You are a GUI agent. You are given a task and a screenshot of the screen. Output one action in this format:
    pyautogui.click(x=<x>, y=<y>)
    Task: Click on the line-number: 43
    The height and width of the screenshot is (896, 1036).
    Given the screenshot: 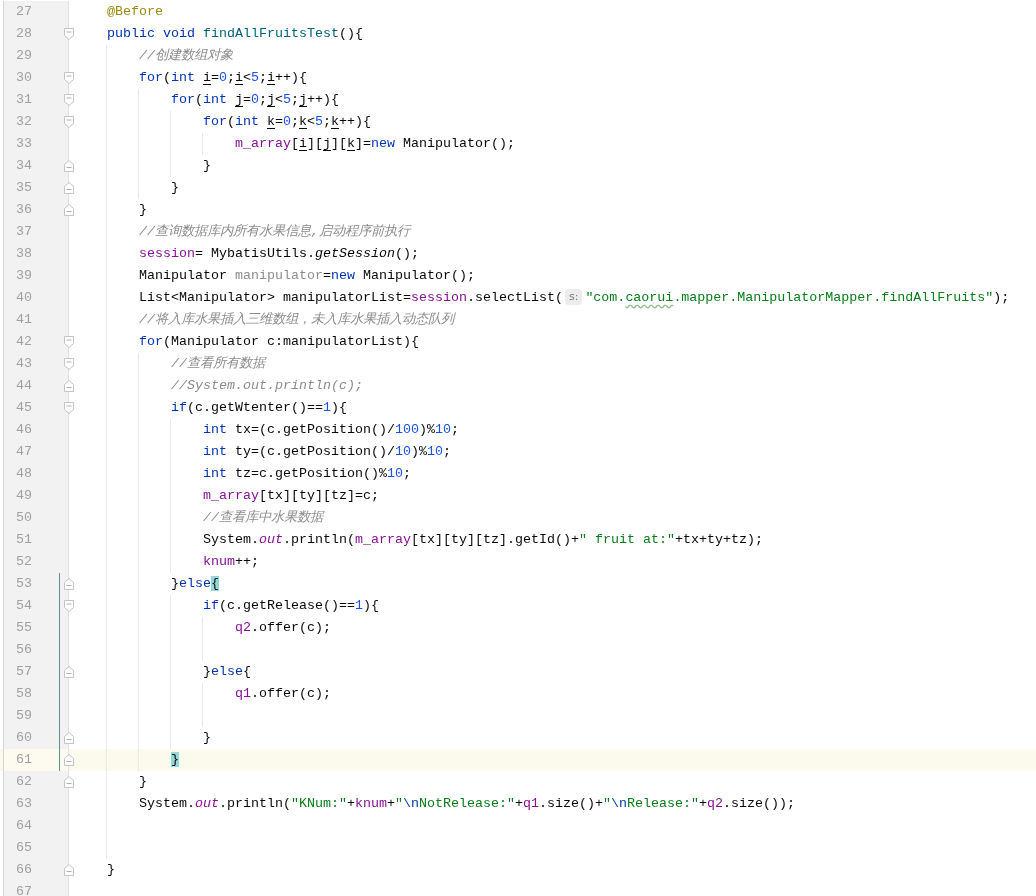 What is the action you would take?
    pyautogui.click(x=36, y=364)
    